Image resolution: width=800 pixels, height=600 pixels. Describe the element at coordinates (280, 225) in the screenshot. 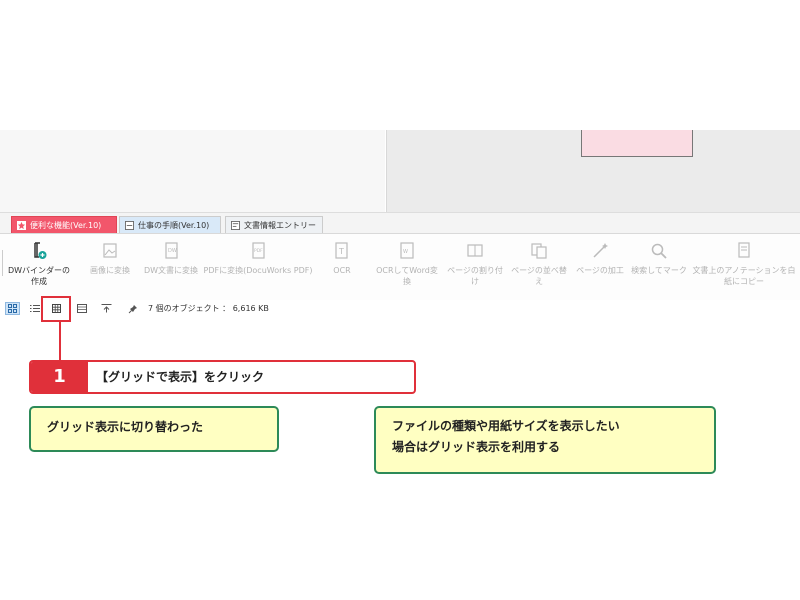

I see `tab-document-info-label: 文書情報エントリー` at that location.